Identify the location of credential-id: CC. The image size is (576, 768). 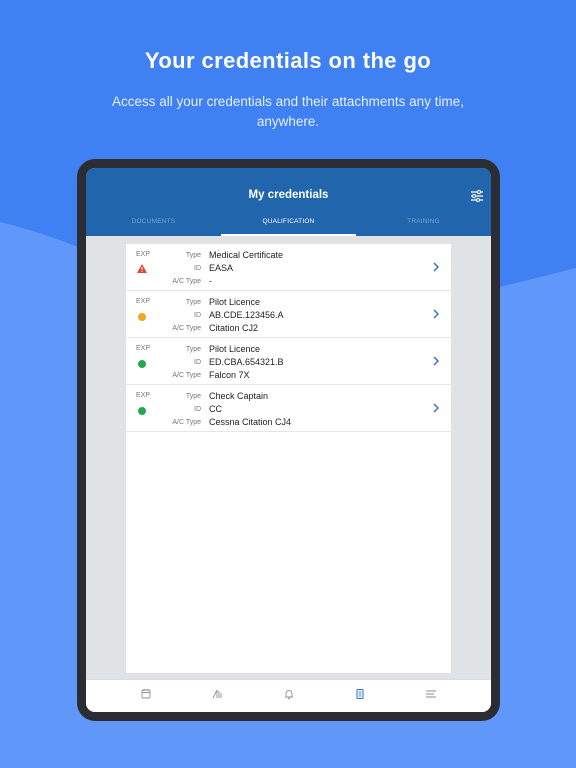
(215, 409).